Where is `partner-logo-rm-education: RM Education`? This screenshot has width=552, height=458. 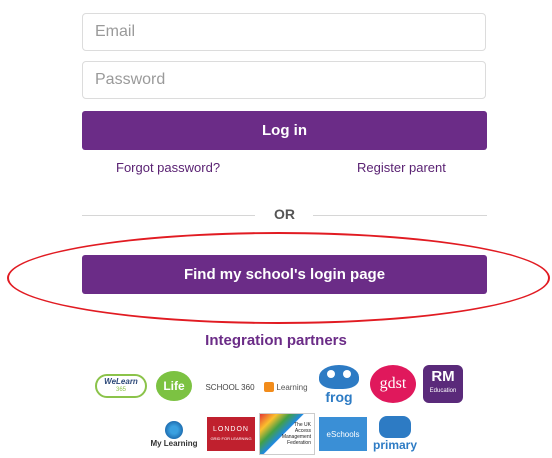
partner-logo-rm-education: RM Education is located at coordinates (443, 384).